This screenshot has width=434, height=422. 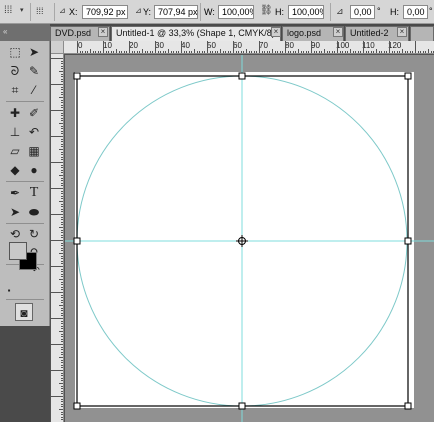 I want to click on rotate-angle-value: 0,00, so click(x=363, y=12).